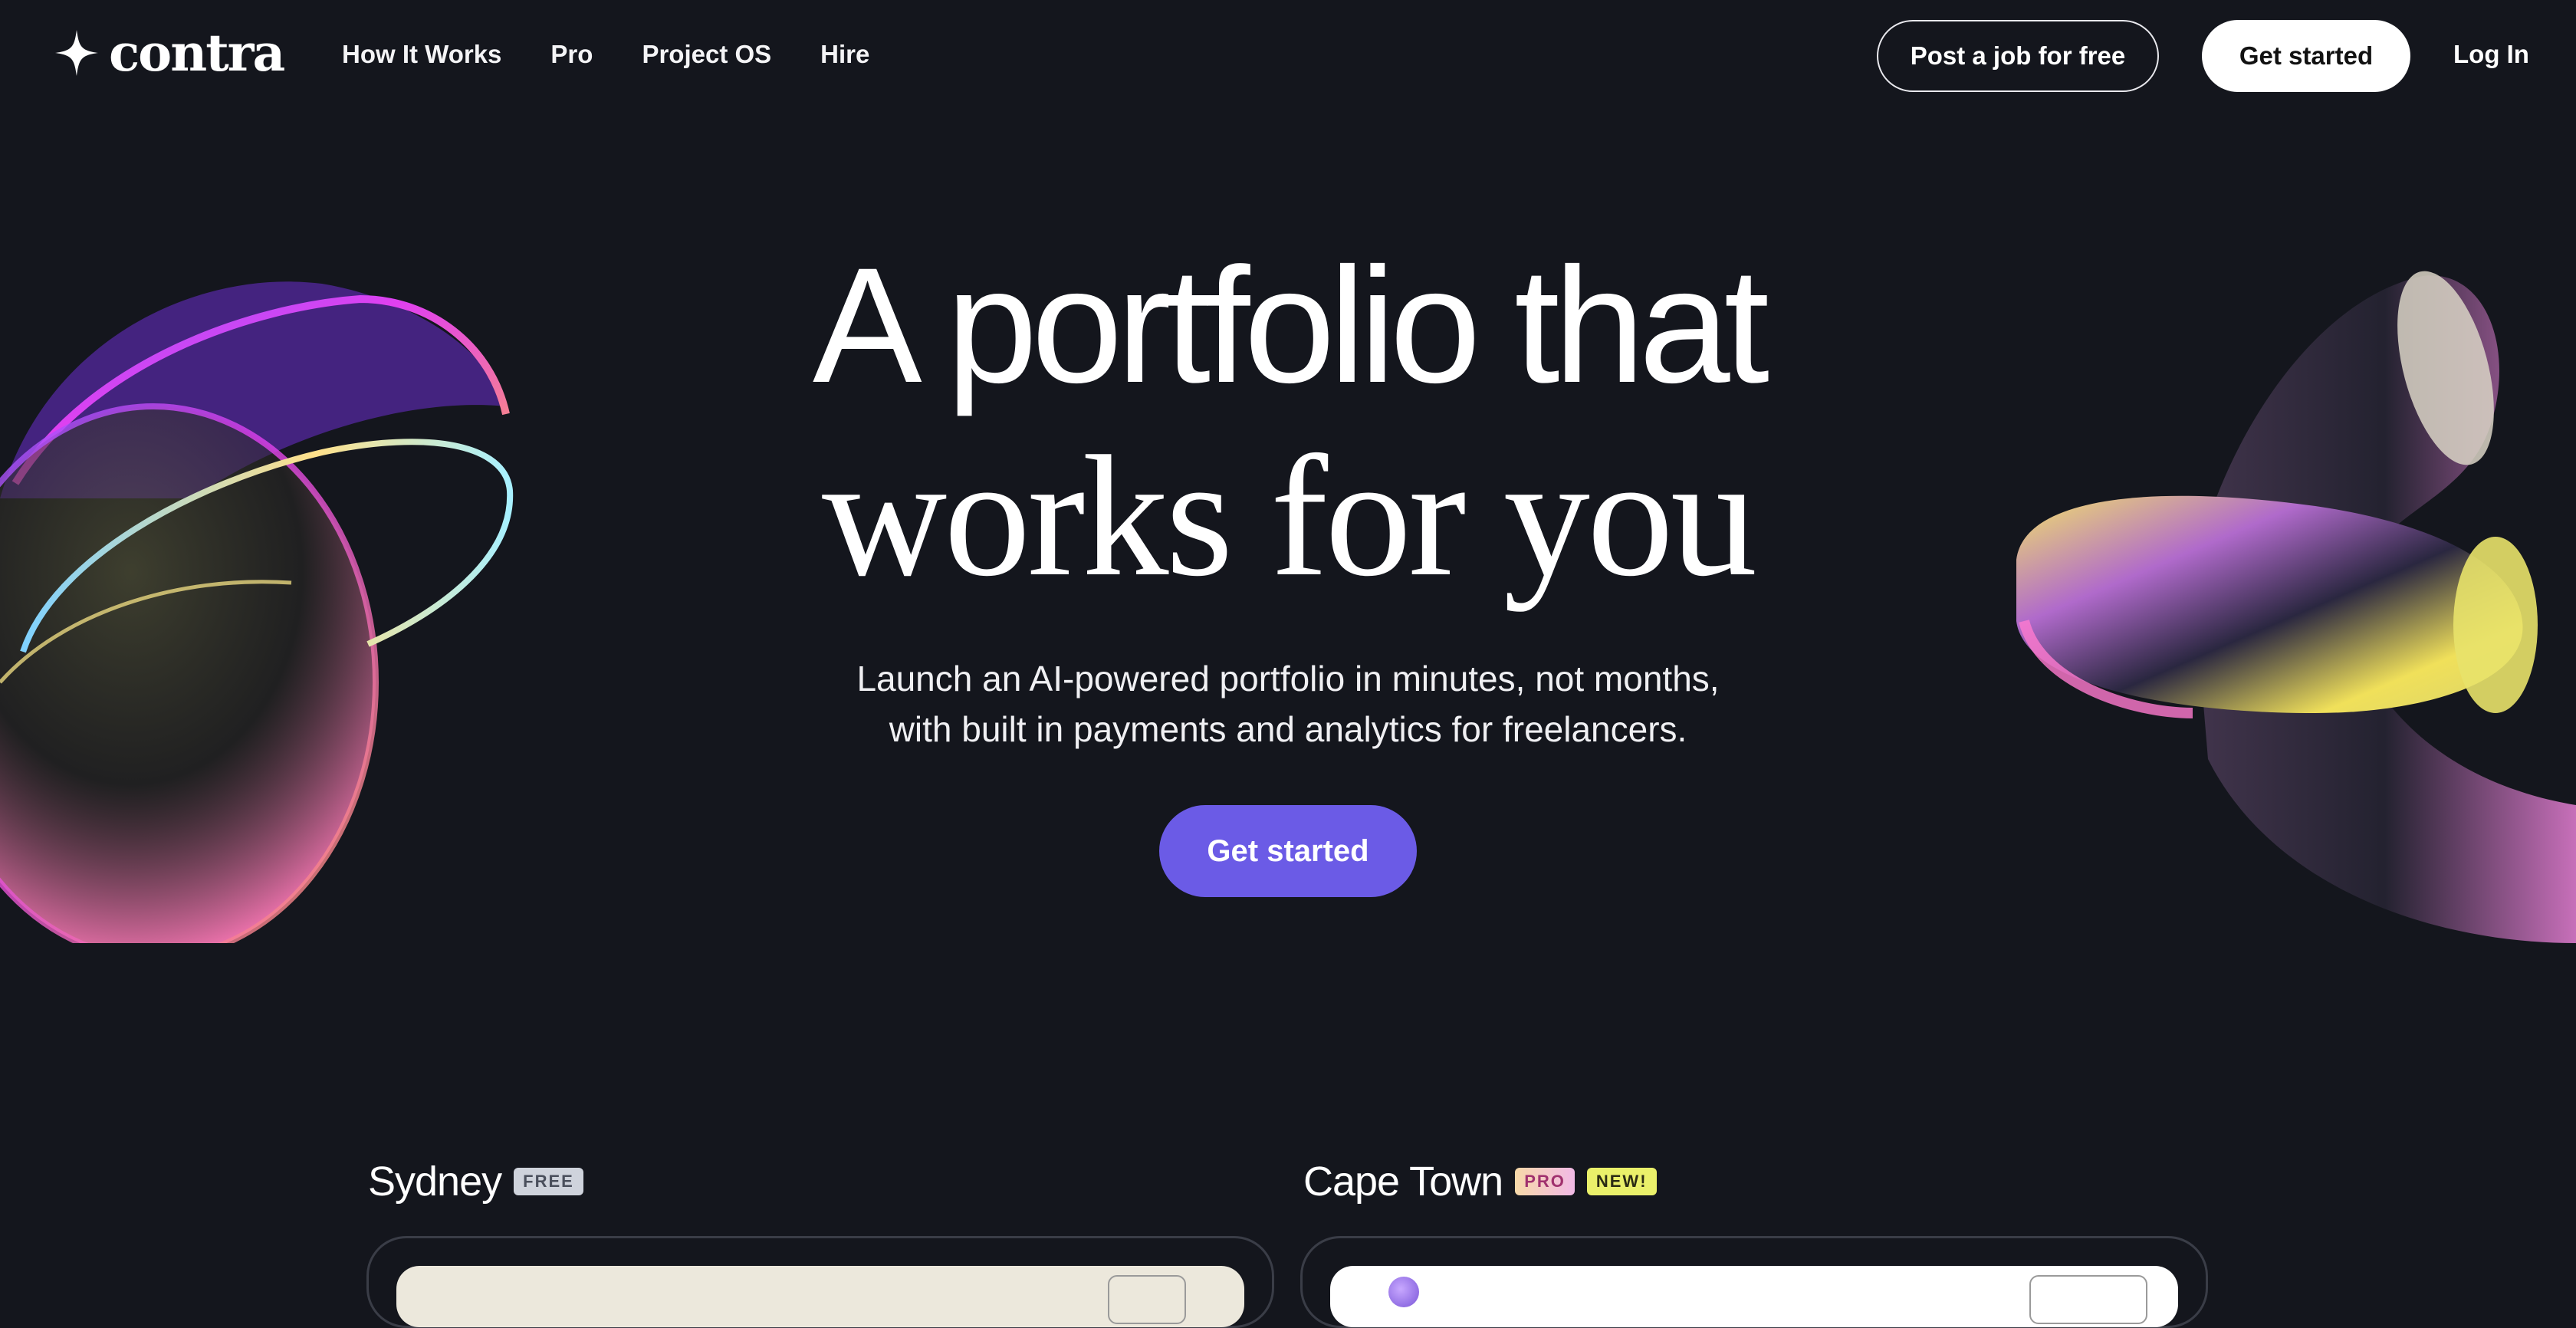 The width and height of the screenshot is (2576, 1328). I want to click on template-card-cape-town, so click(1754, 1282).